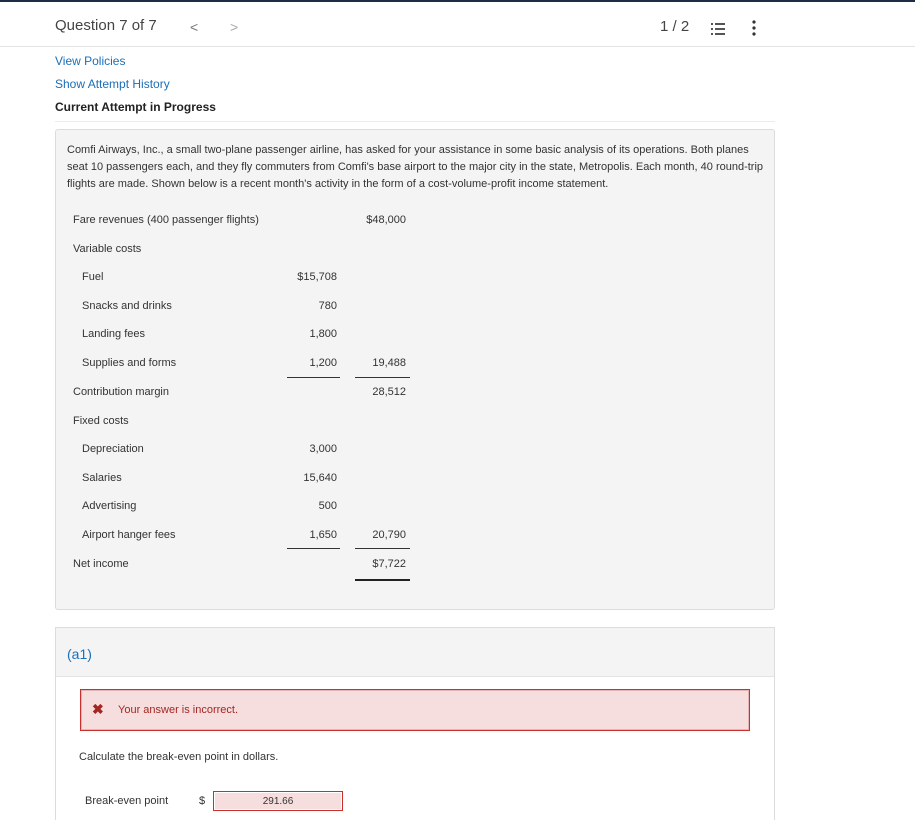 This screenshot has height=820, width=915. I want to click on landing-fees-label: Landing fees, so click(113, 334).